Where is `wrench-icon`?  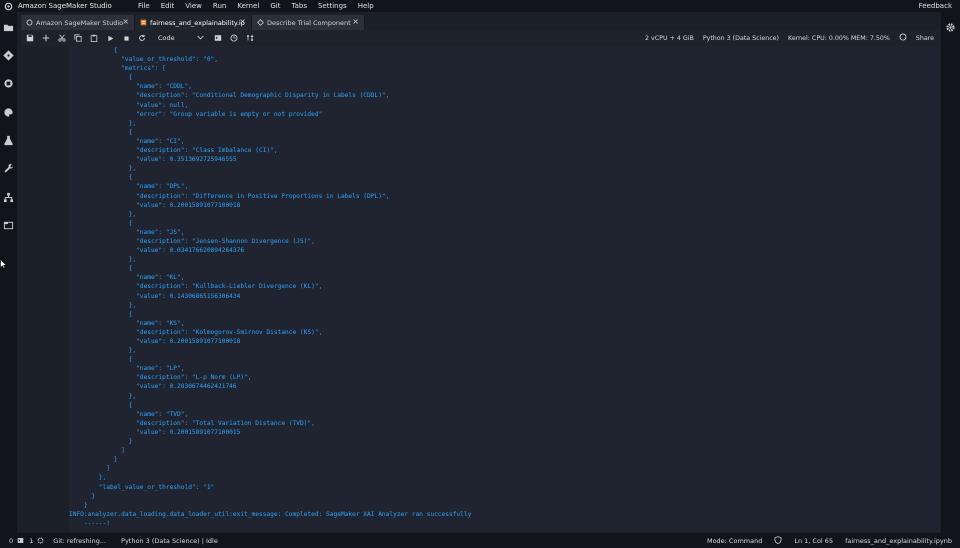
wrench-icon is located at coordinates (8, 168).